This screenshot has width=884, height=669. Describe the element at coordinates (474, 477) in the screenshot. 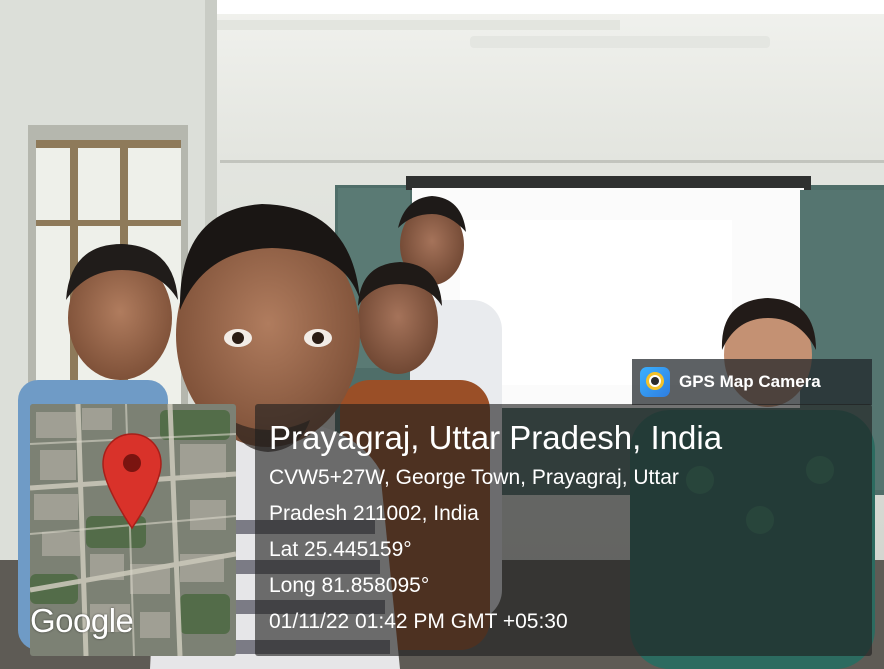

I see `address-line-1: CVW5+27W, George Town, Prayagraj, Uttar` at that location.